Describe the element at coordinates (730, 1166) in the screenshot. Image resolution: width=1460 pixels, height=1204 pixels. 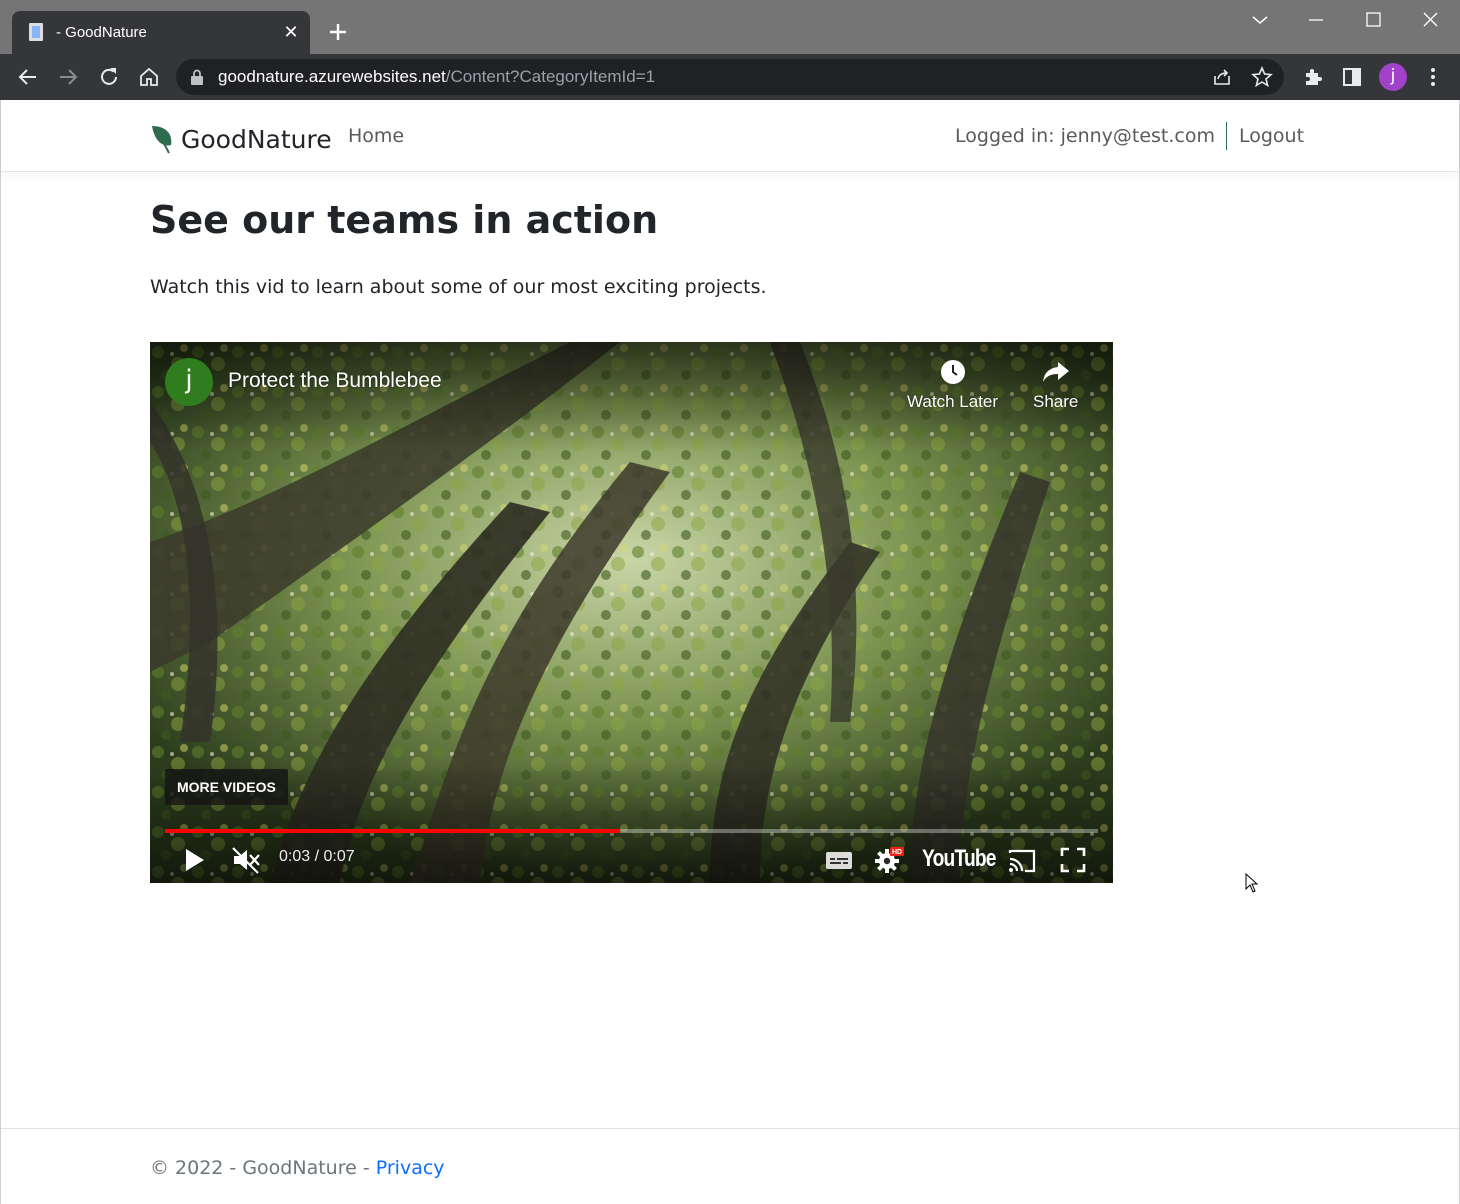
I see `site-footer: © 2022 - GoodNature - Privacy` at that location.